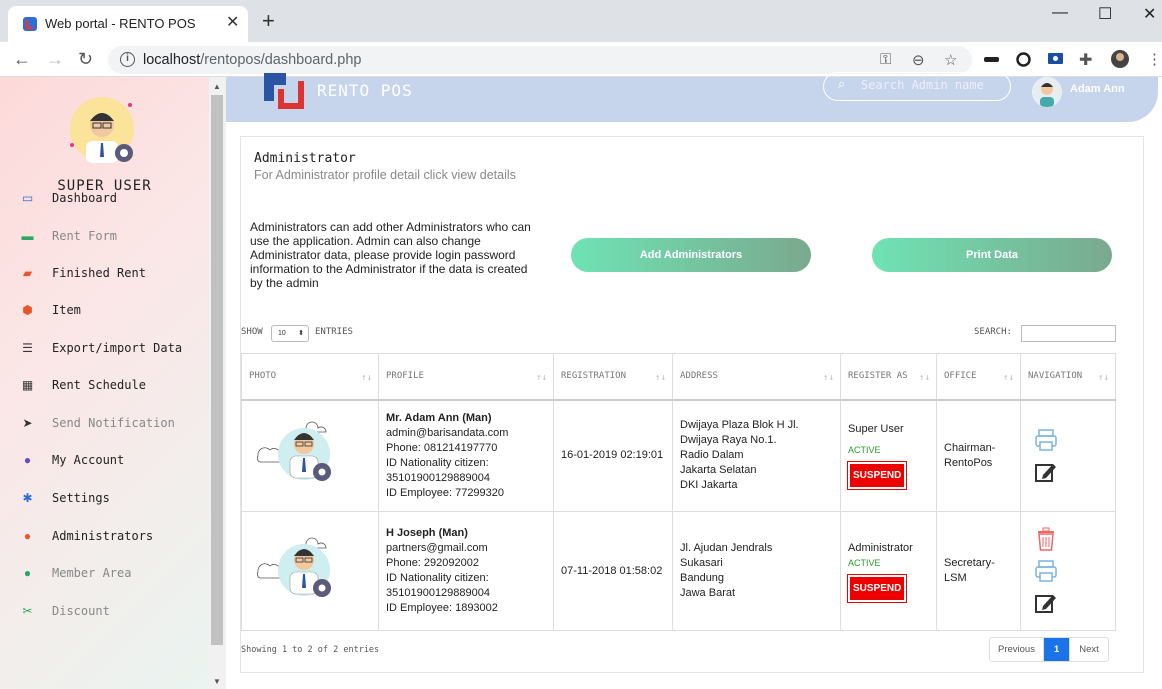 The image size is (1162, 689). Describe the element at coordinates (85, 59) in the screenshot. I see `reload-icon: ↻` at that location.